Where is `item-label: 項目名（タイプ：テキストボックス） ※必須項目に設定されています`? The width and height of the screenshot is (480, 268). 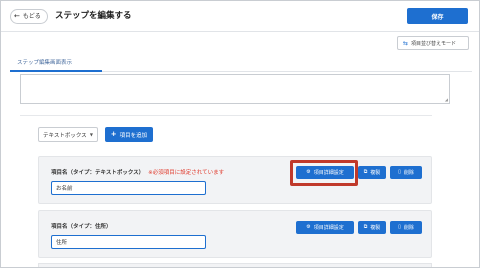 item-label: 項目名（タイプ：テキストボックス） ※必須項目に設定されています is located at coordinates (137, 173).